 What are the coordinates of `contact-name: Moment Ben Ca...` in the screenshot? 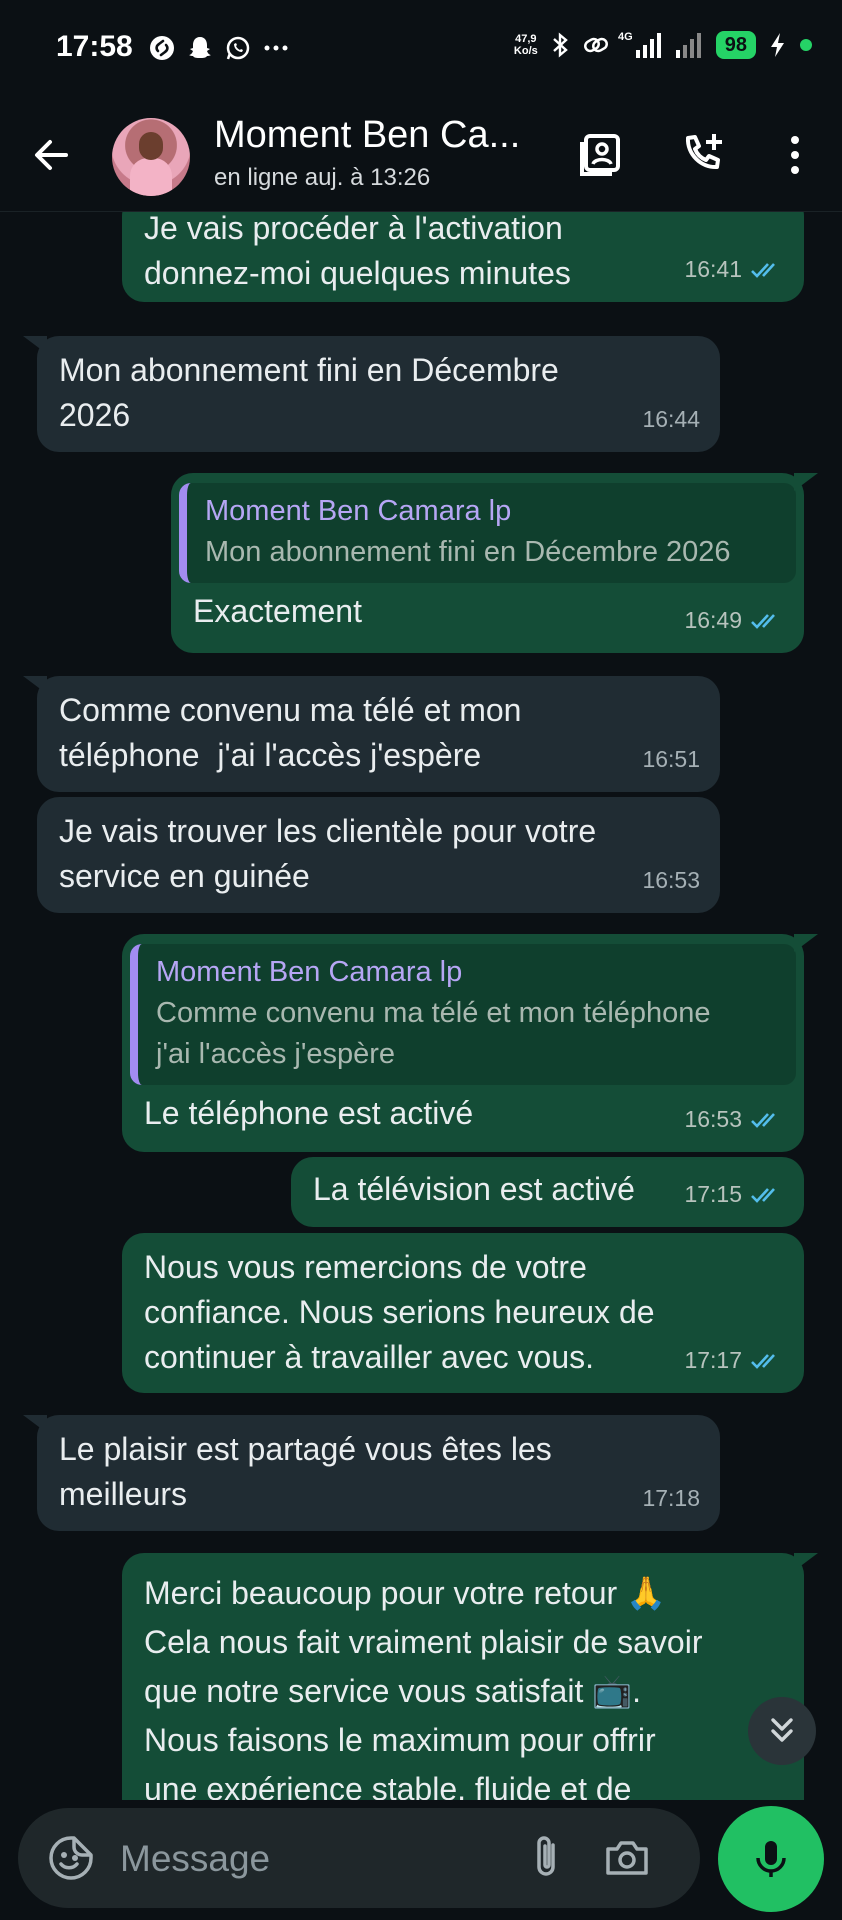 It's located at (374, 135).